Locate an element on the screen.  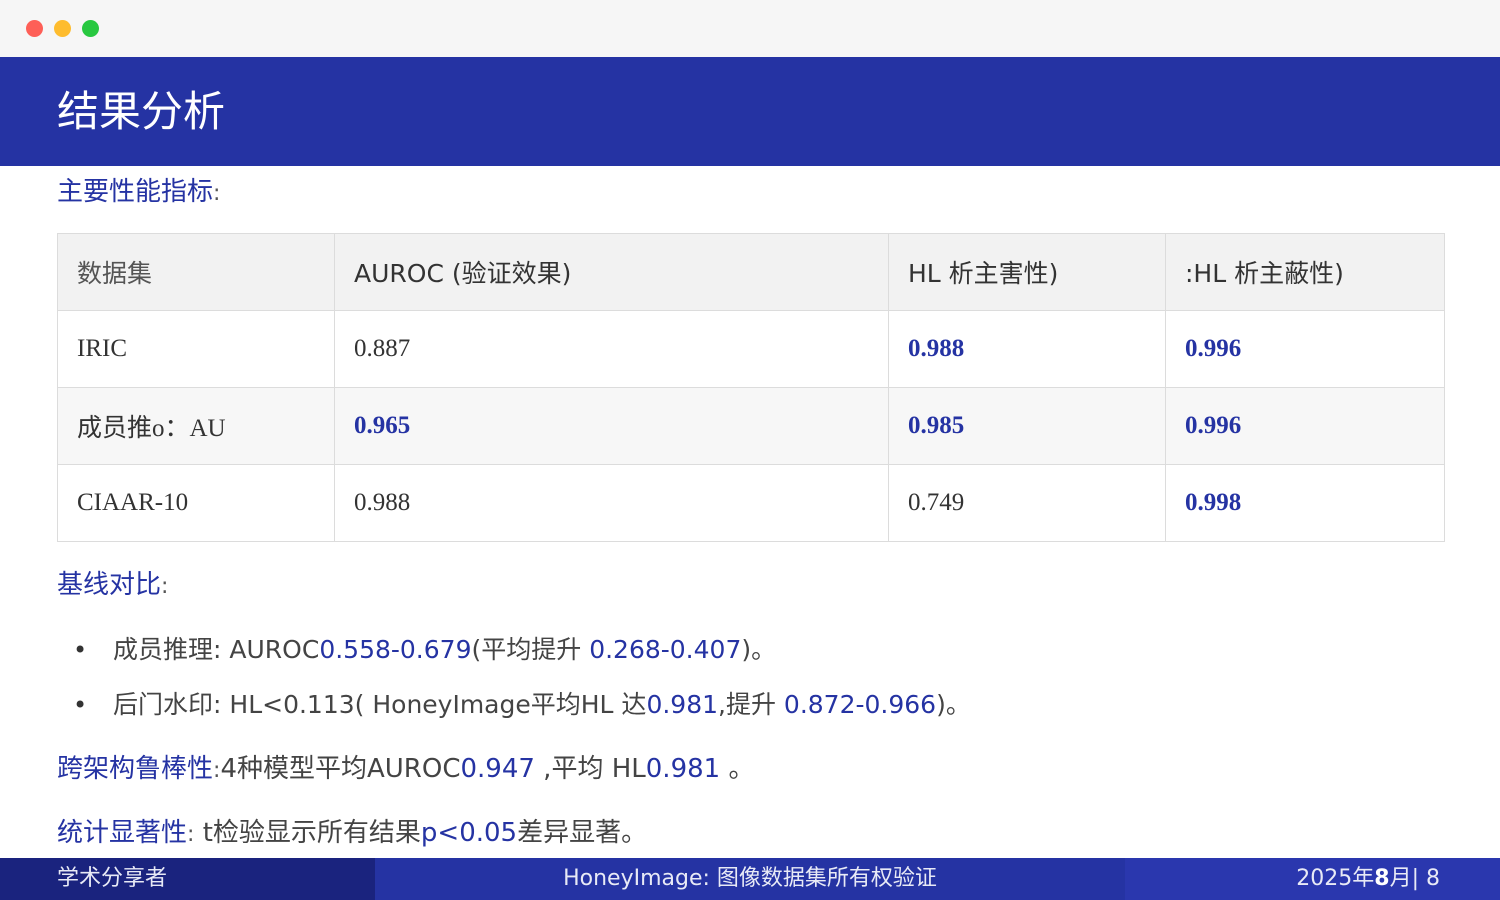
footer-title: HoneyImage: 图像数据集所有权验证 is located at coordinates (750, 879).